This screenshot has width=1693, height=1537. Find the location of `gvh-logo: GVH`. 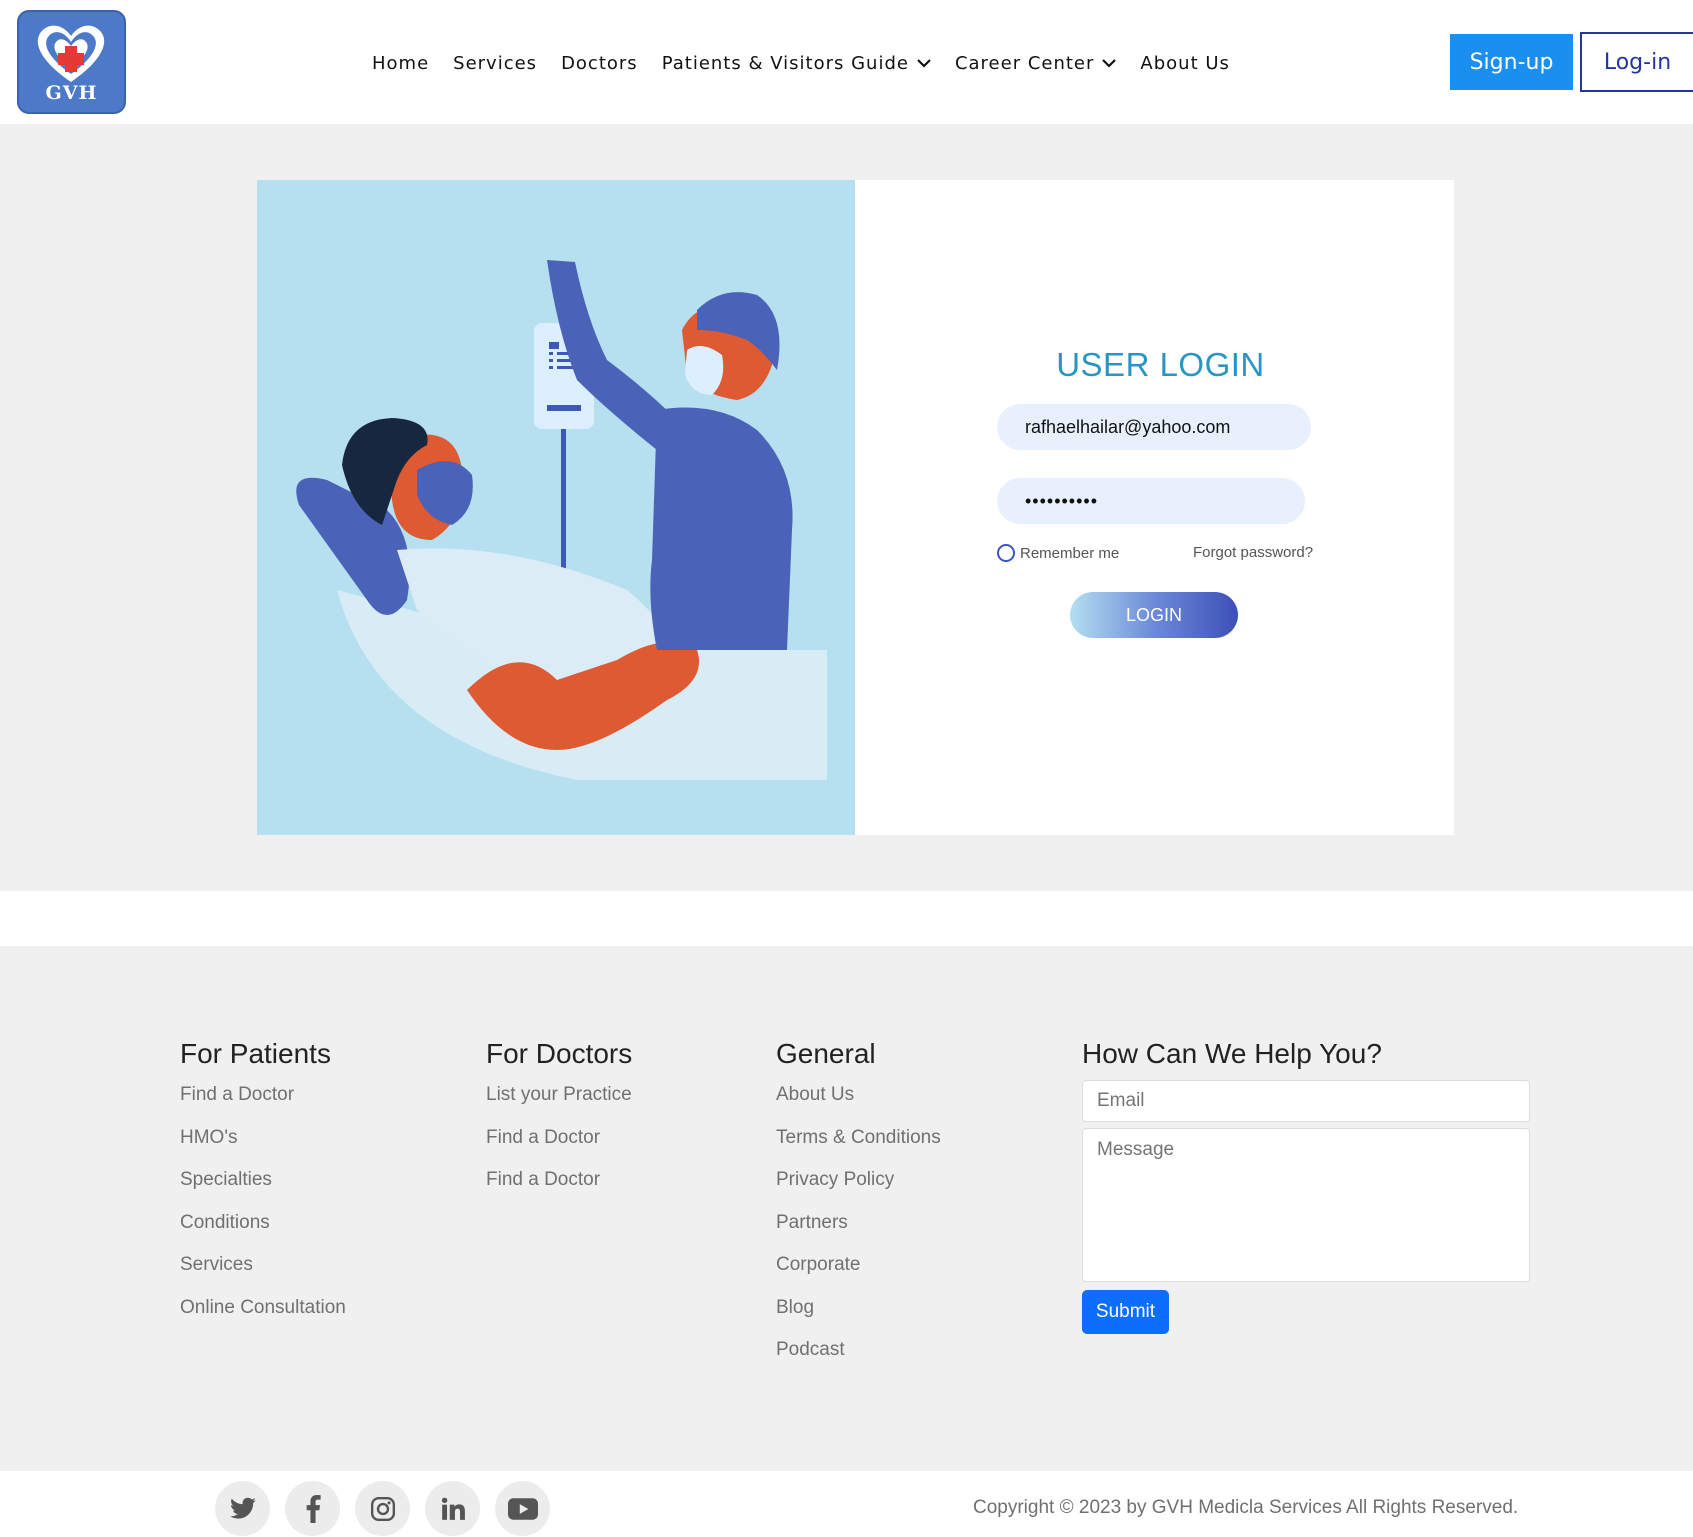

gvh-logo: GVH is located at coordinates (71, 62).